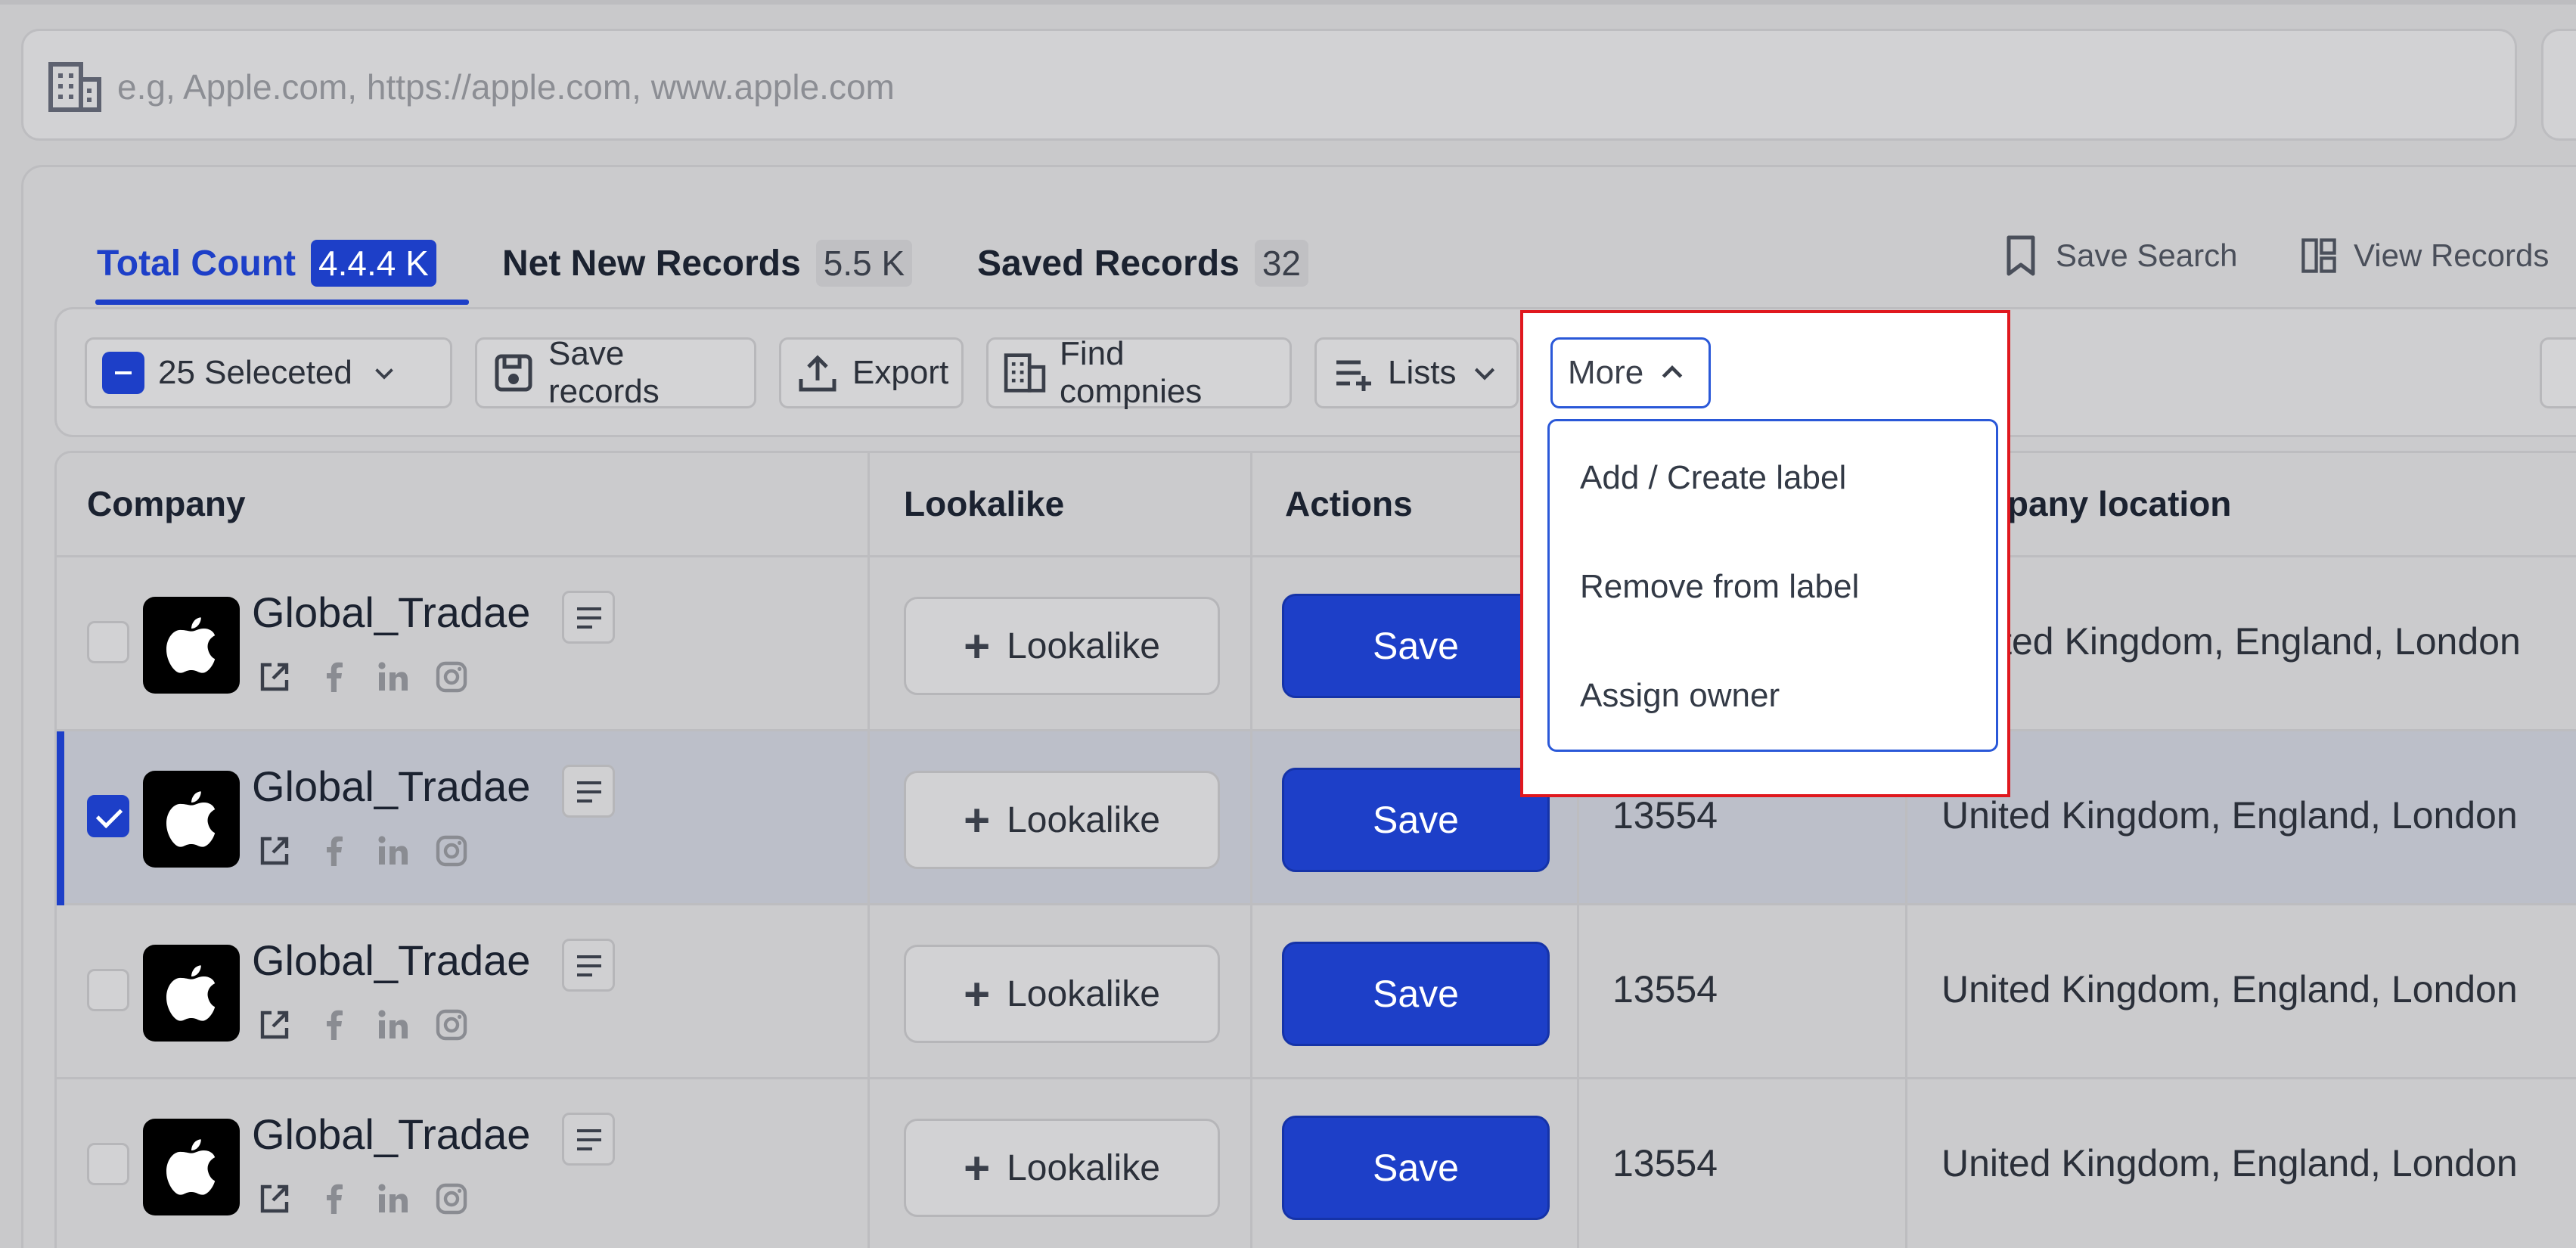 This screenshot has width=2576, height=1248. I want to click on menu-item-assign-owner: Assign owner, so click(1680, 696).